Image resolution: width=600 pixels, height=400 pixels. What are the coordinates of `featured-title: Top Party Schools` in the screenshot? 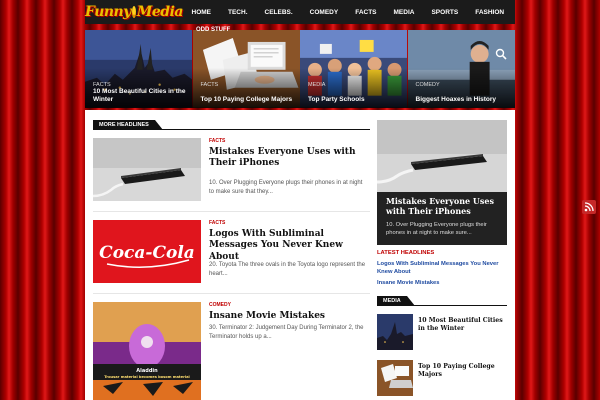 It's located at (336, 99).